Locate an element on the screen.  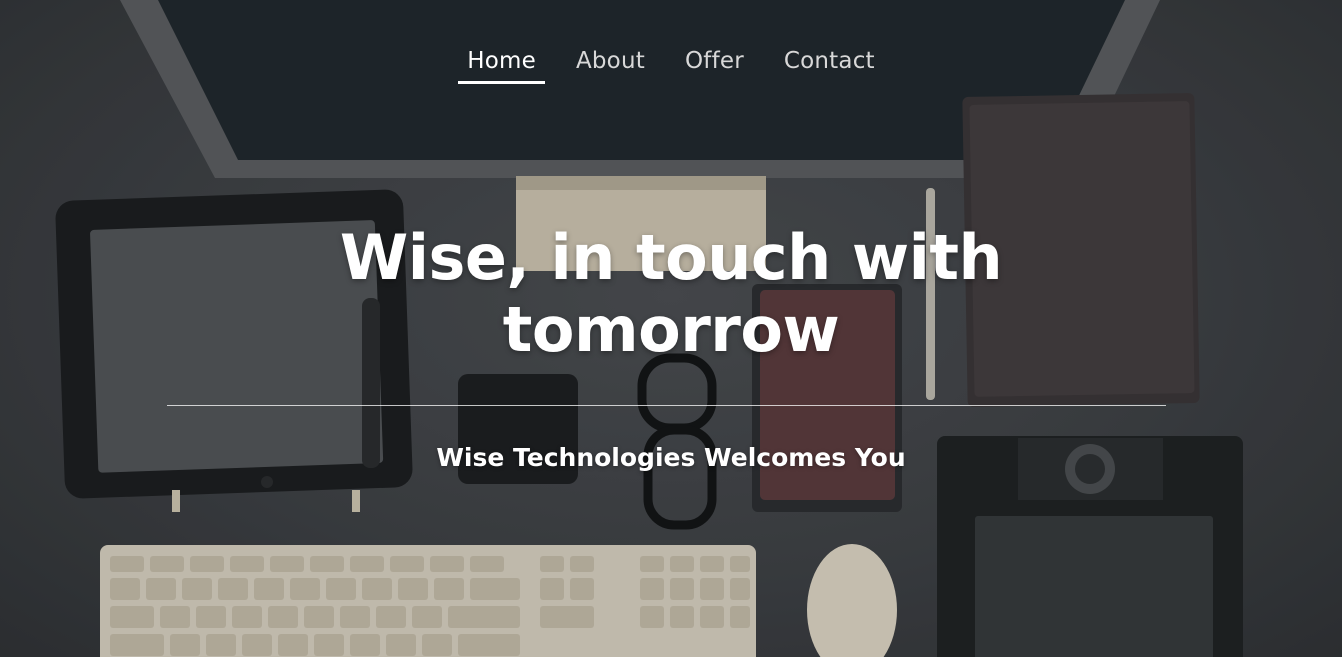
hero-headline-line2: tomorrow is located at coordinates (671, 329).